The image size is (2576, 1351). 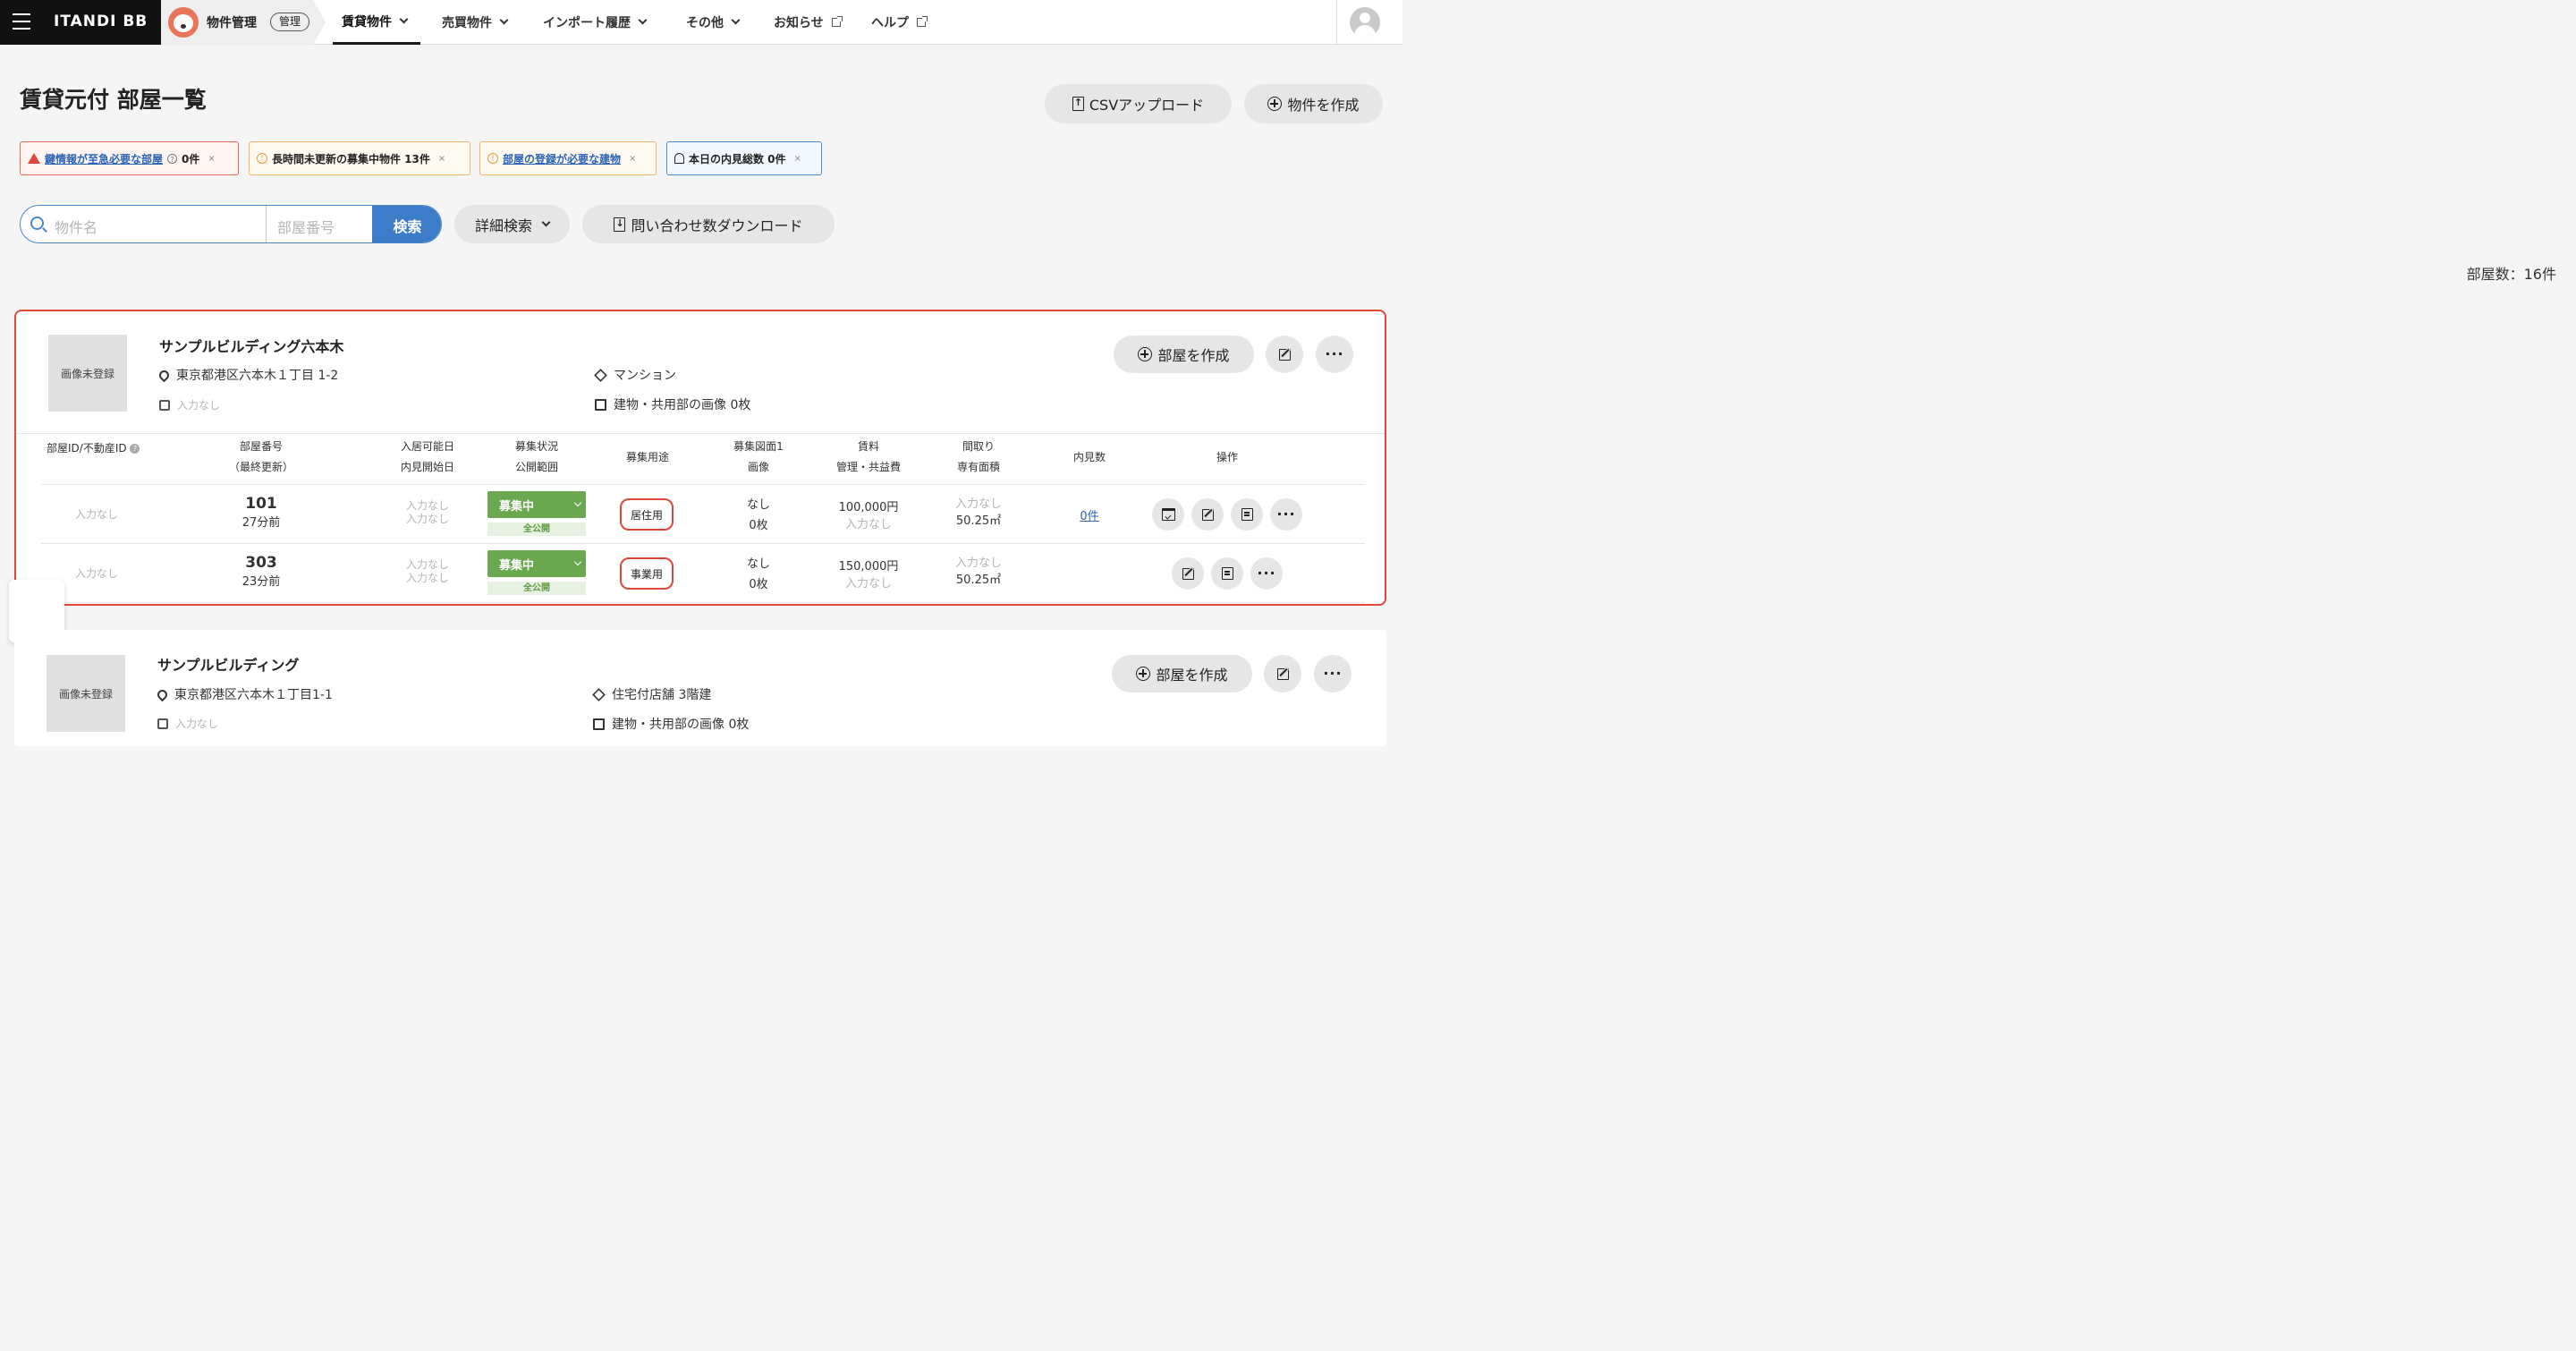 What do you see at coordinates (261, 504) in the screenshot?
I see `room-number: 101` at bounding box center [261, 504].